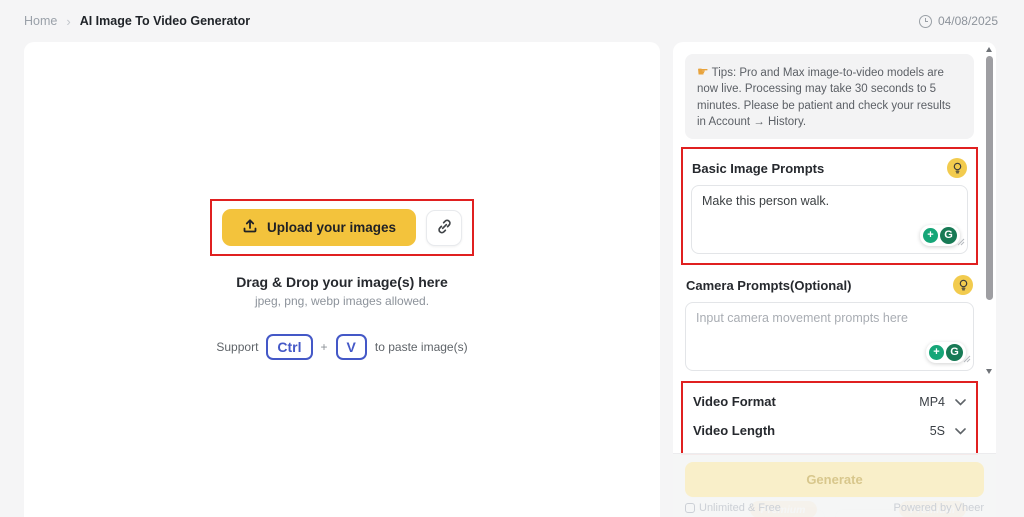 Image resolution: width=1024 pixels, height=517 pixels. What do you see at coordinates (829, 430) in the screenshot?
I see `video-length-select: Video Length 5S` at bounding box center [829, 430].